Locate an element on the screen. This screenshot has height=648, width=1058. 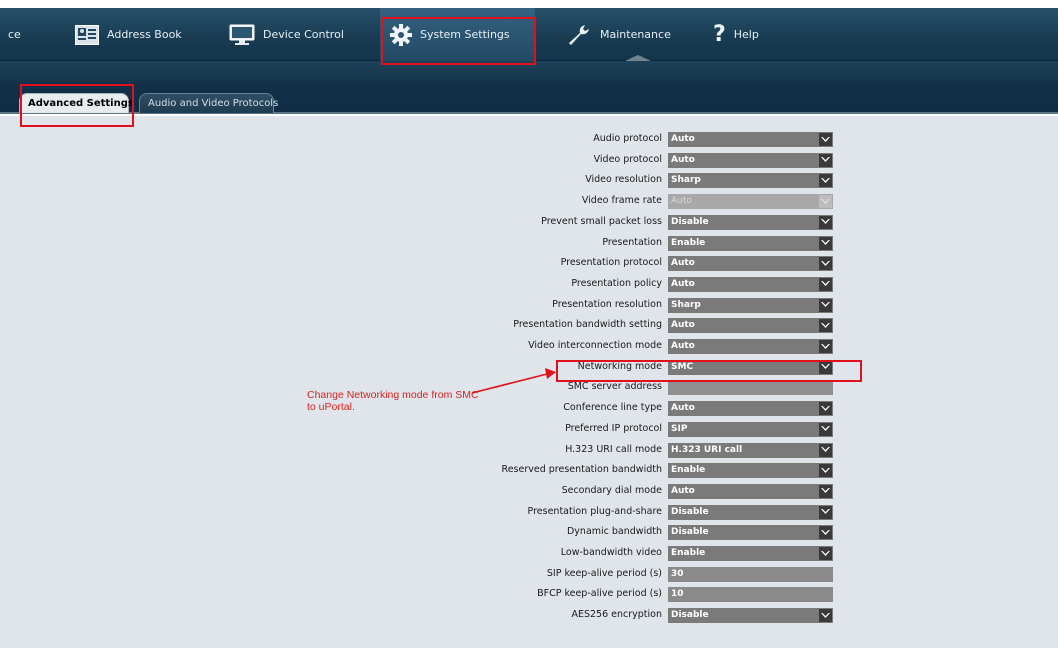
setting-label: Prevent small packet loss is located at coordinates (601, 221).